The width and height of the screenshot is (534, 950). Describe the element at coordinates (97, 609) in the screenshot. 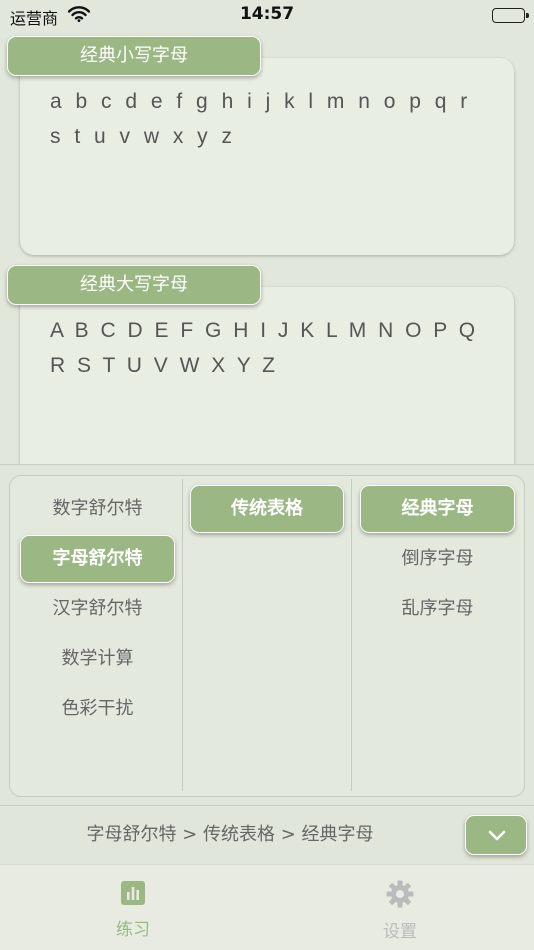

I see `picker-item-chinese-schulte: 汉字舒尔特` at that location.